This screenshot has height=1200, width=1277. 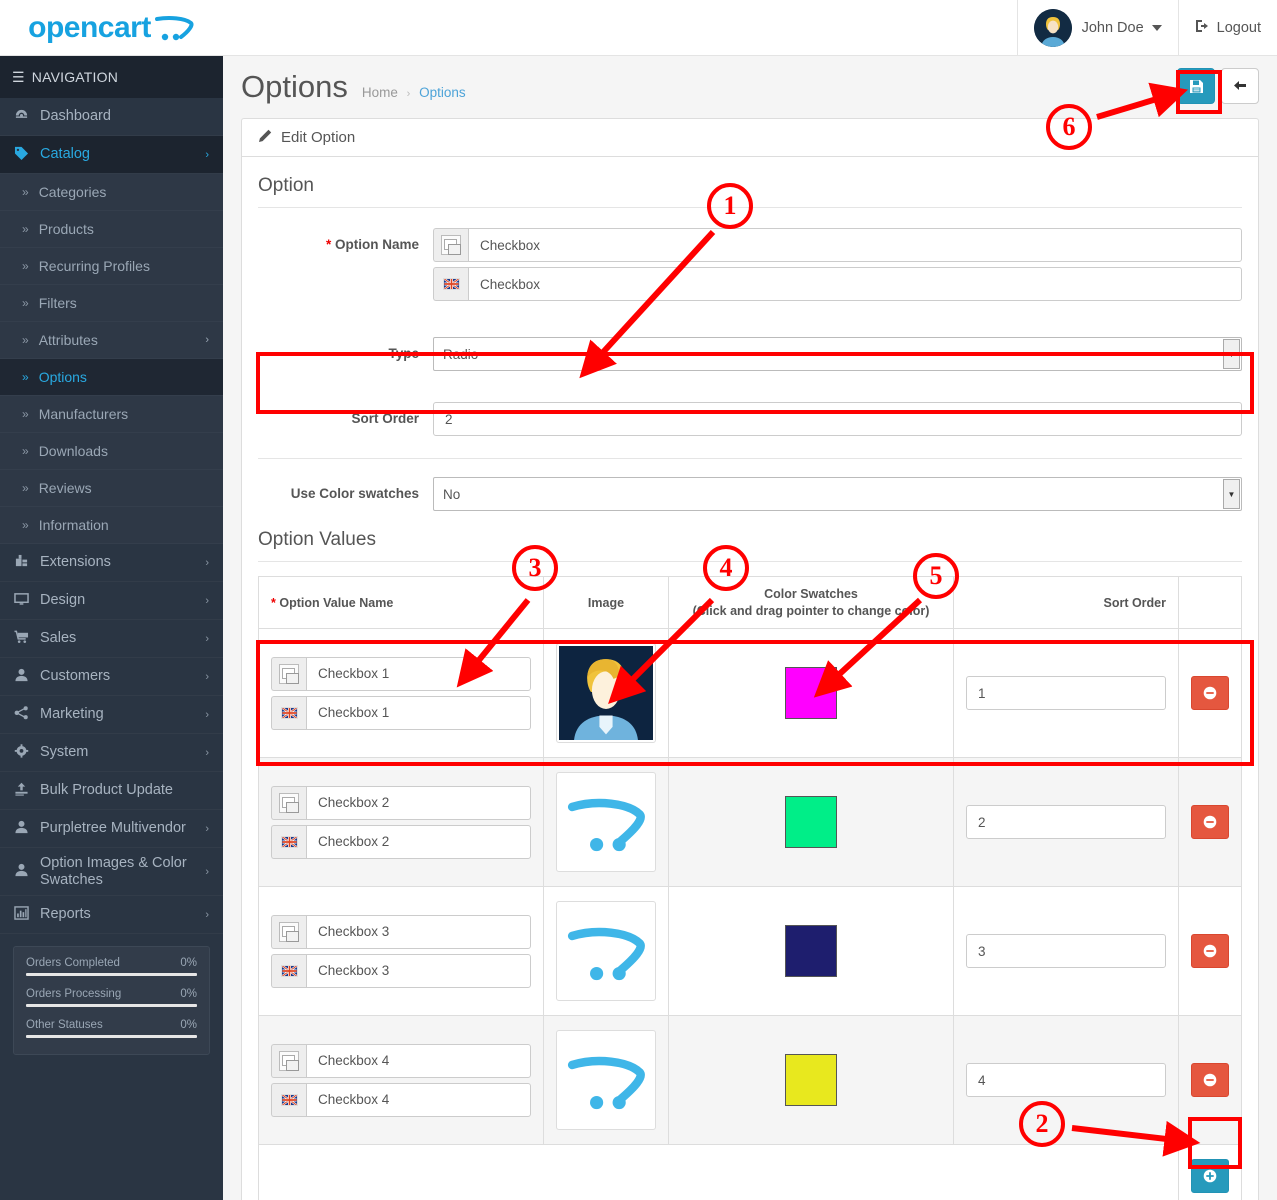 What do you see at coordinates (606, 602) in the screenshot?
I see `col-image: Image` at bounding box center [606, 602].